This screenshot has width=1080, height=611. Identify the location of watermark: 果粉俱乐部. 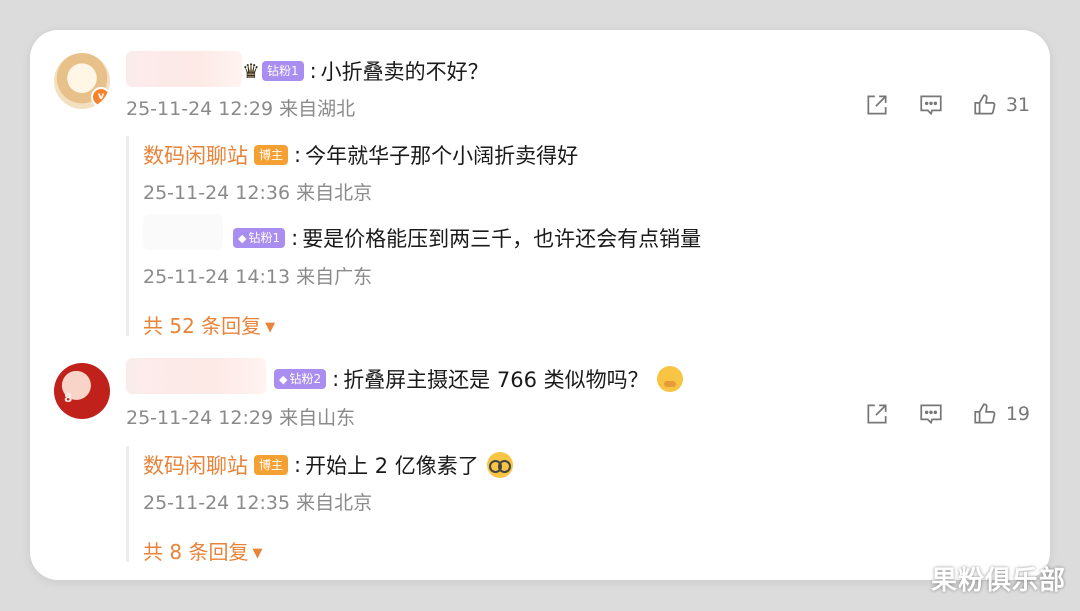
(998, 581).